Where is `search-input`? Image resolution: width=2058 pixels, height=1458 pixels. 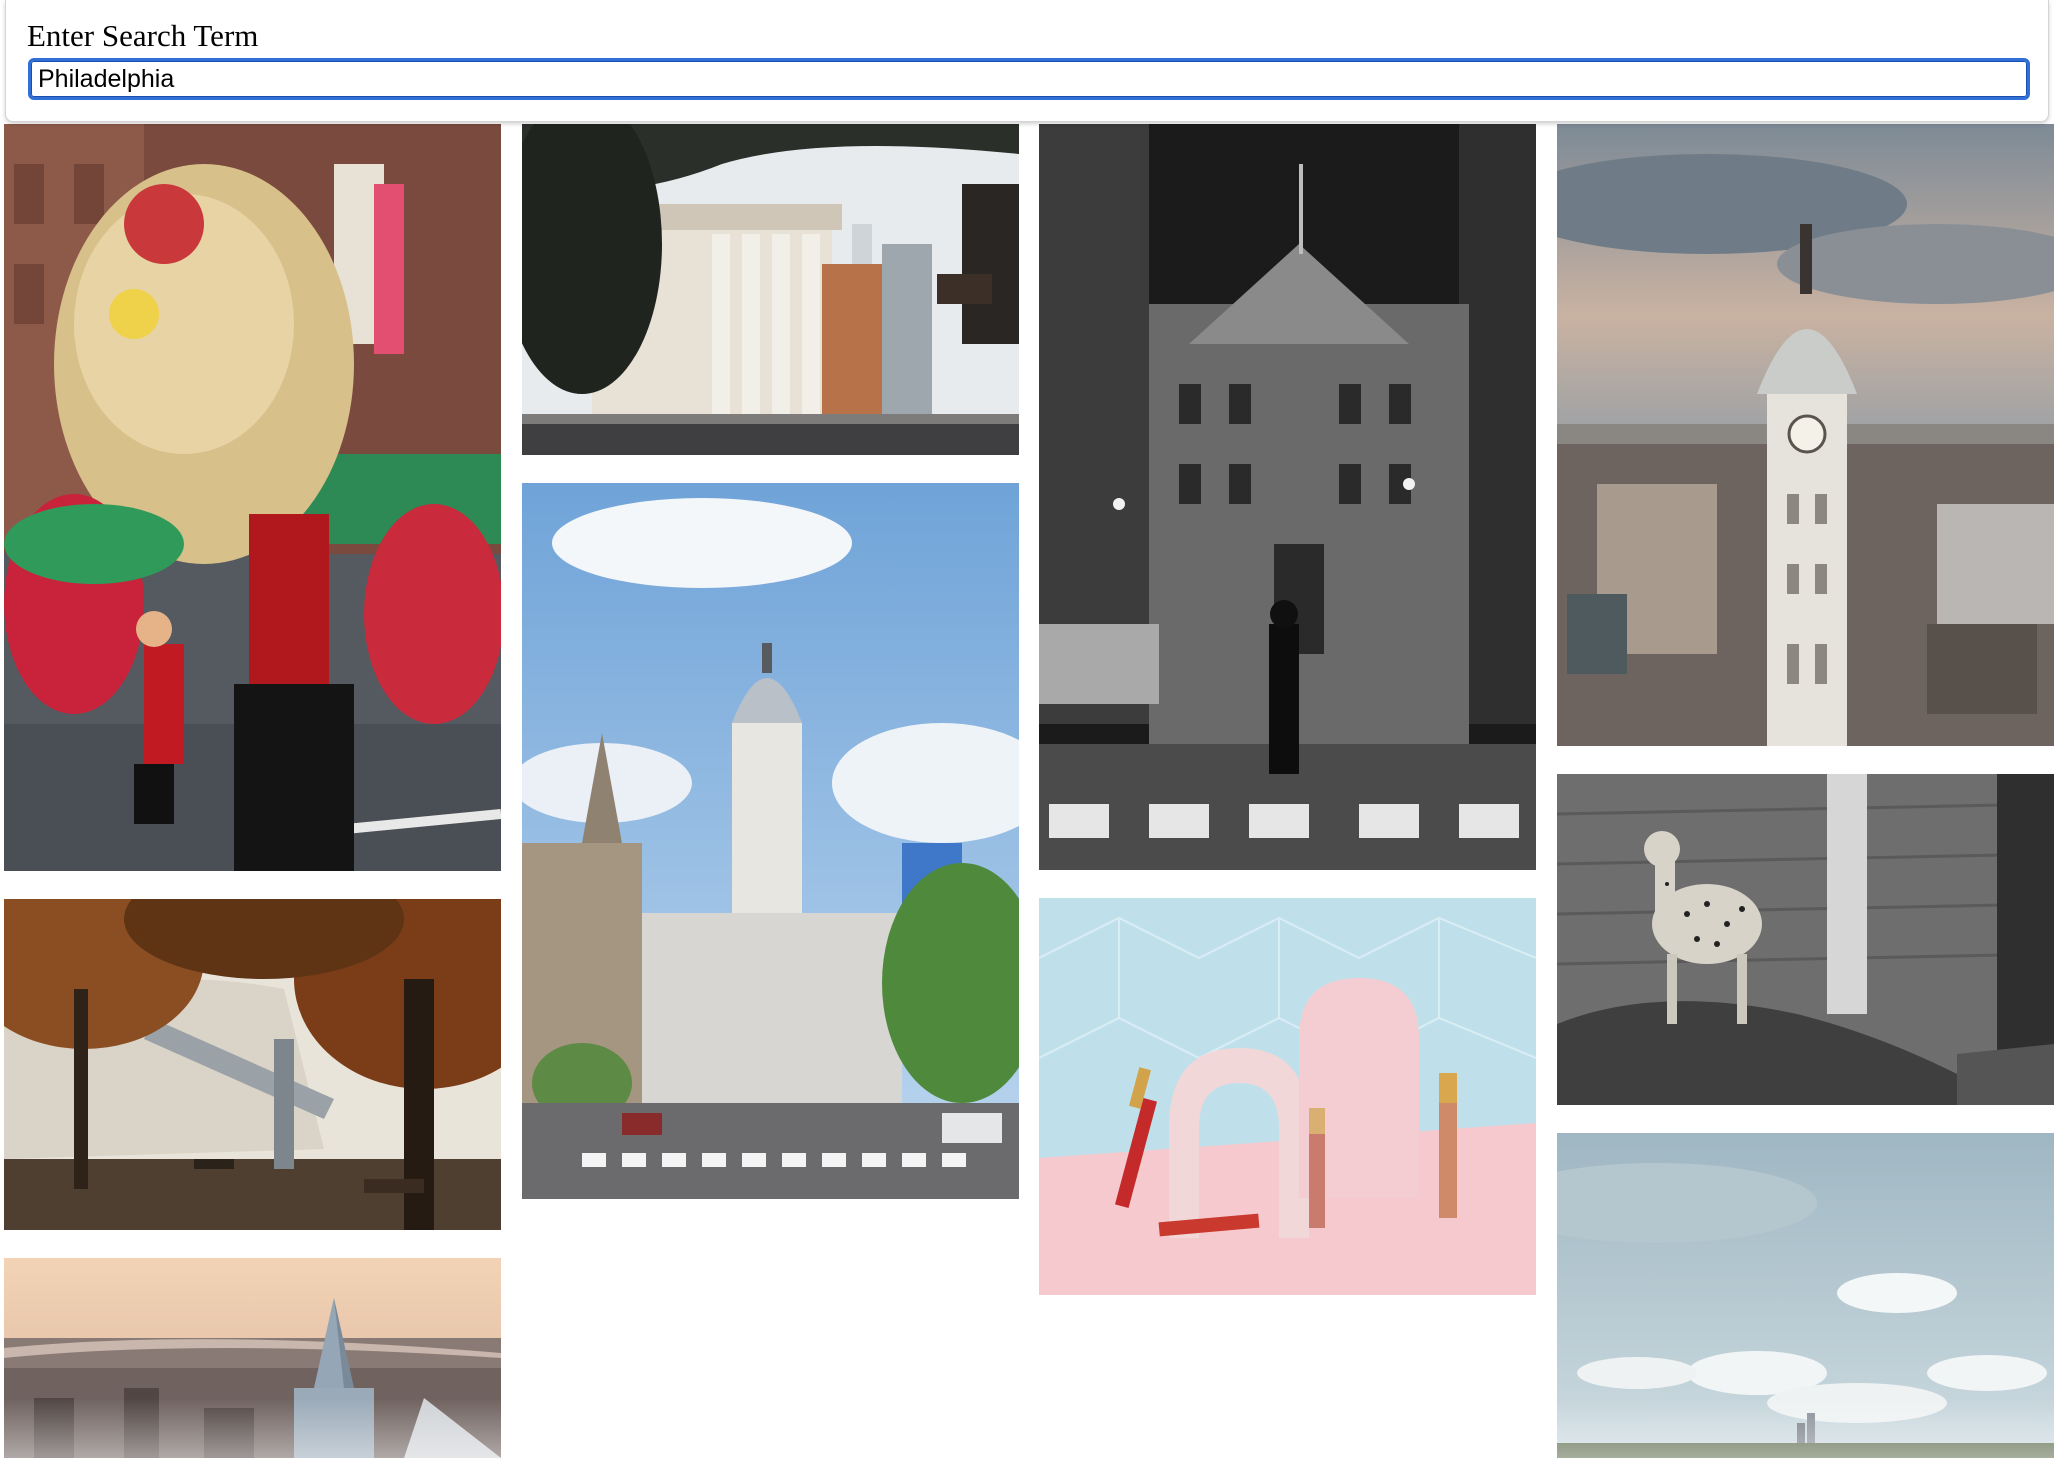 search-input is located at coordinates (1029, 79).